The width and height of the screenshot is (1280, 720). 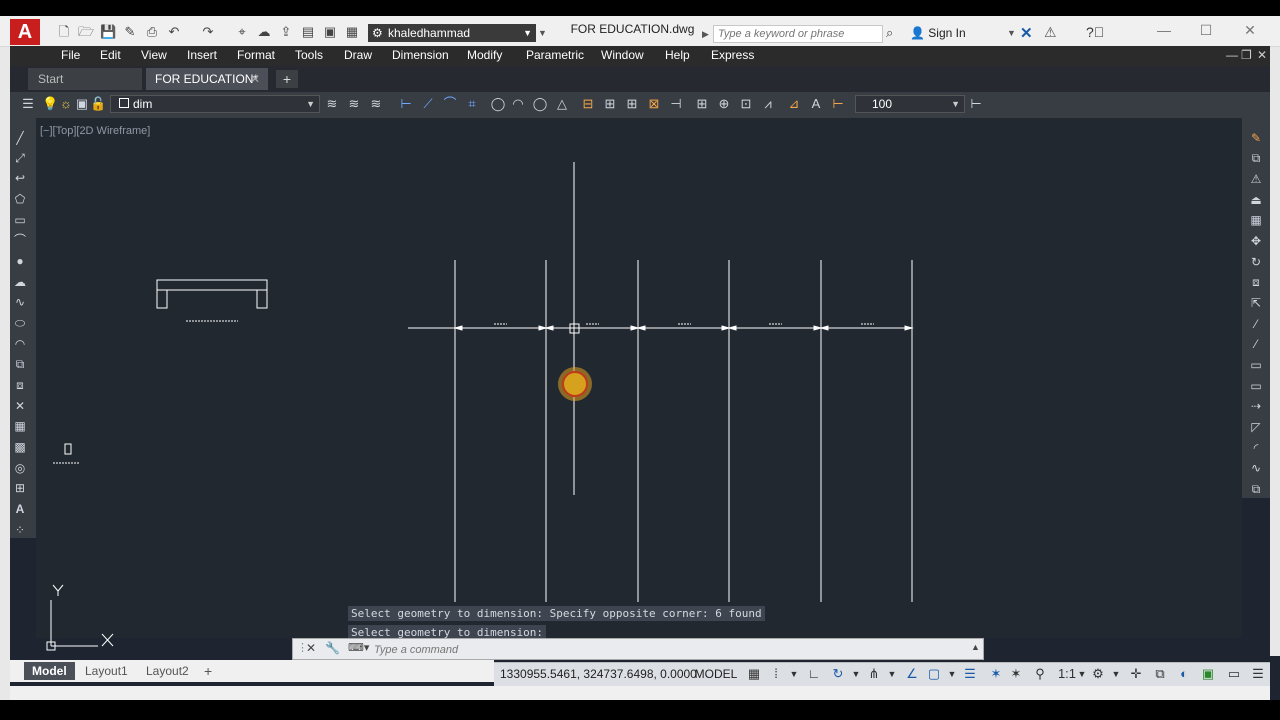 What do you see at coordinates (838, 674) in the screenshot?
I see `polar-tracking-icon: ↻` at bounding box center [838, 674].